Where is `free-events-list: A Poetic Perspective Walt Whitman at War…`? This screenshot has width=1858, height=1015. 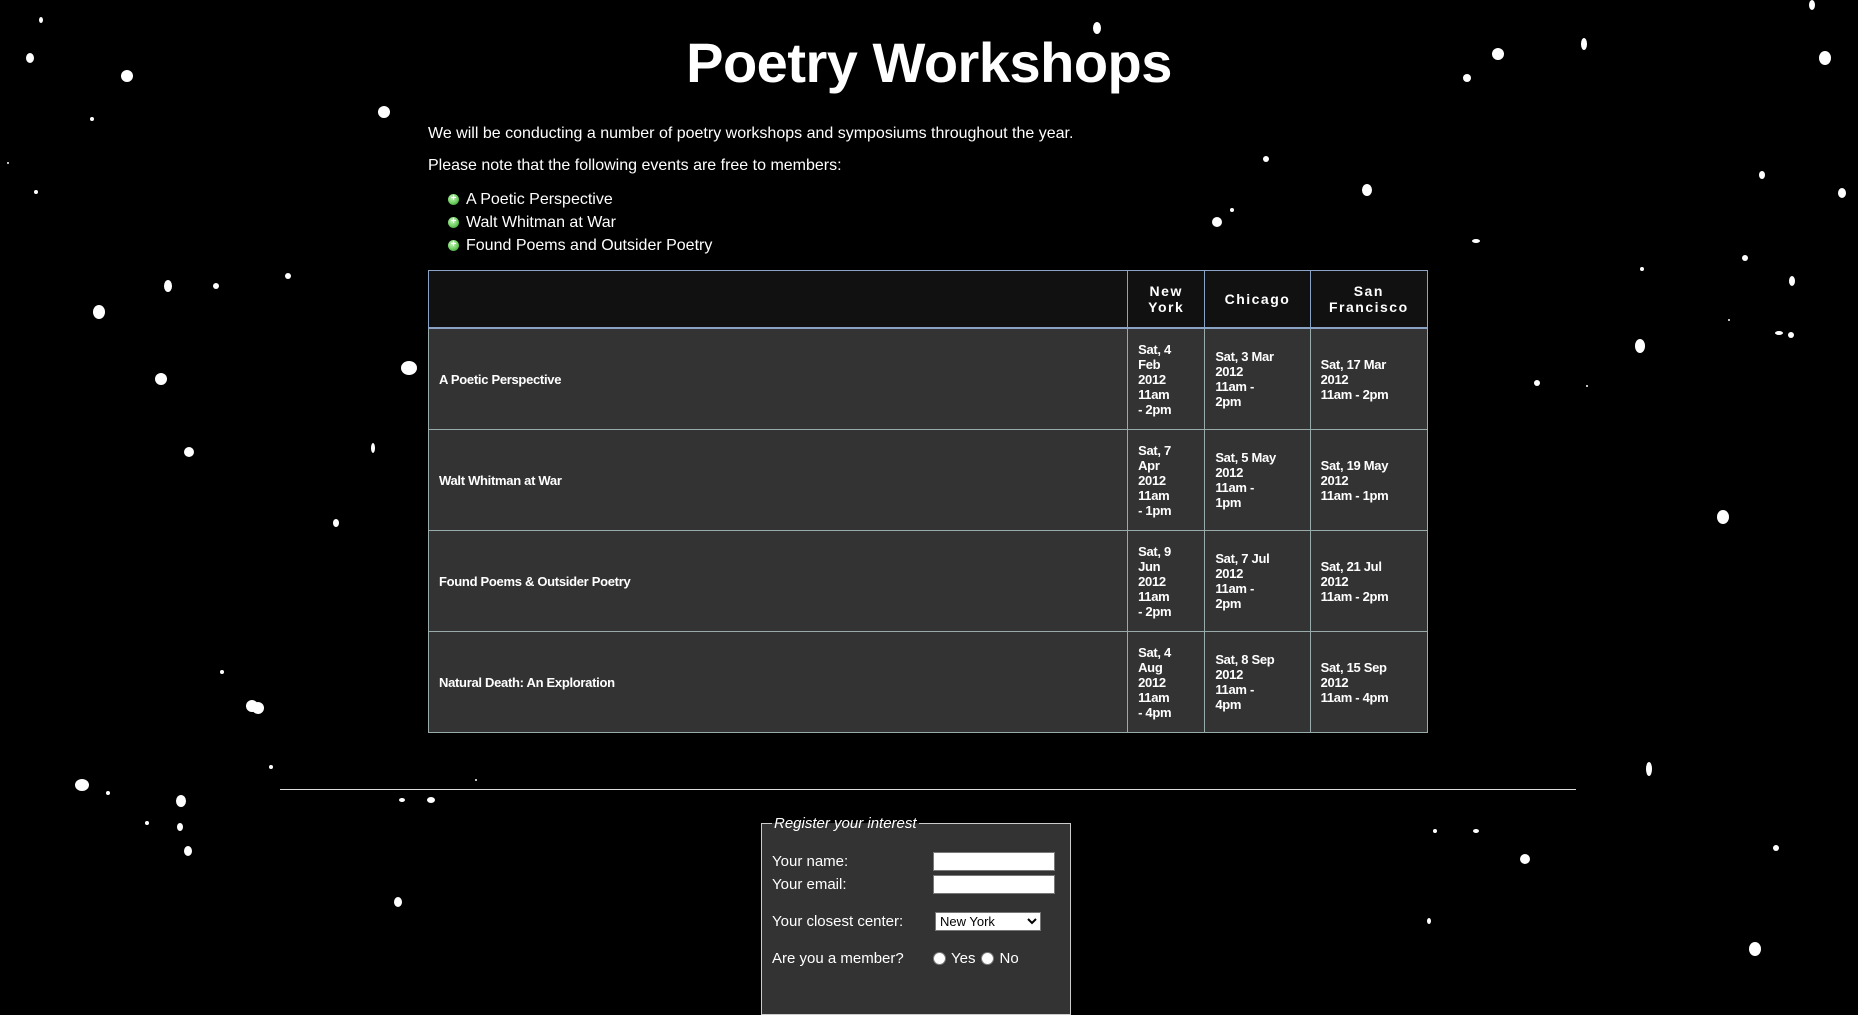 free-events-list: A Poetic Perspective Walt Whitman at War… is located at coordinates (928, 222).